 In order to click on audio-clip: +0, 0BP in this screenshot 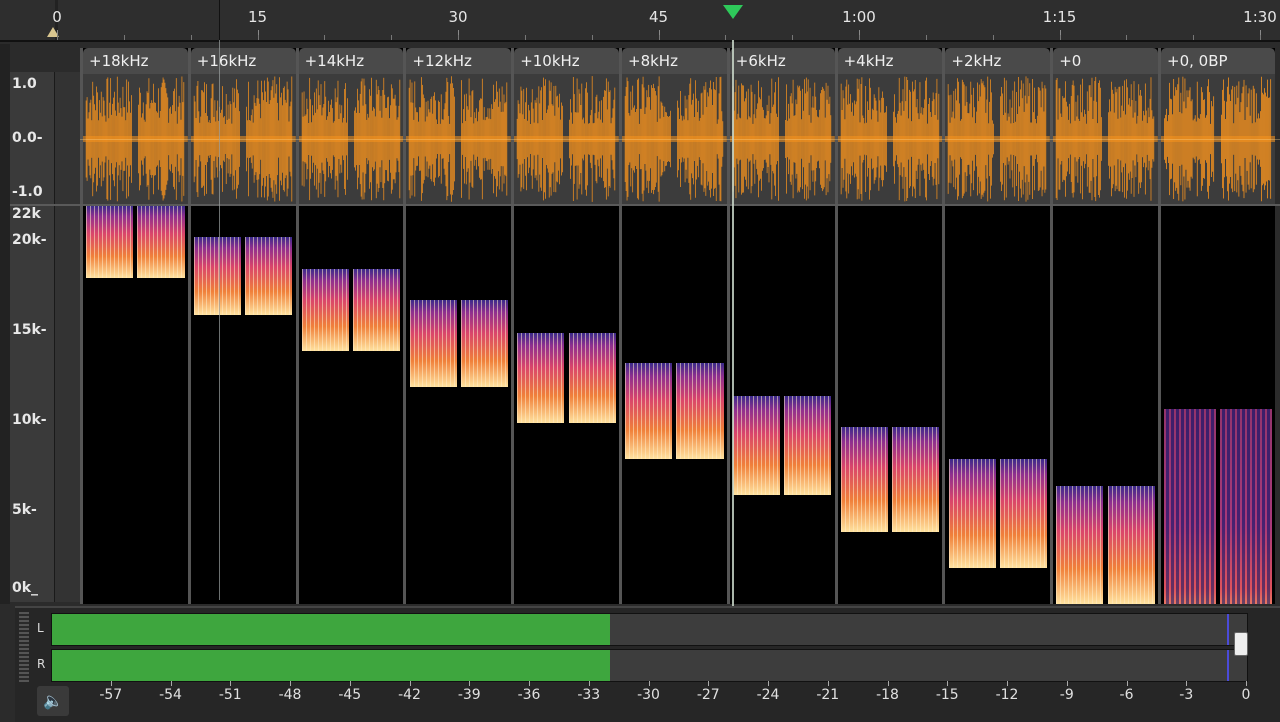, I will do `click(1216, 326)`.